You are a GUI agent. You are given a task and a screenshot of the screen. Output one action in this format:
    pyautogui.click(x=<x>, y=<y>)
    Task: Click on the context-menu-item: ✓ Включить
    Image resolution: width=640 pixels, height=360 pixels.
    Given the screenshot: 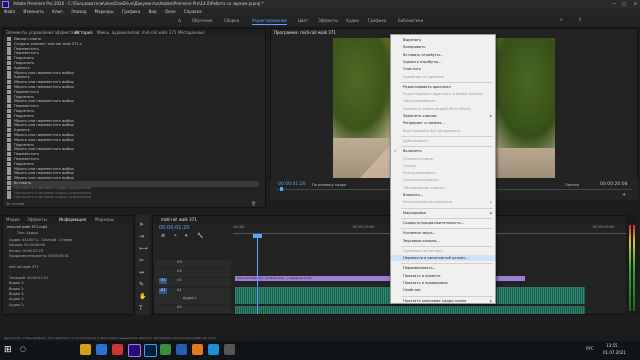 What is the action you would take?
    pyautogui.click(x=443, y=151)
    